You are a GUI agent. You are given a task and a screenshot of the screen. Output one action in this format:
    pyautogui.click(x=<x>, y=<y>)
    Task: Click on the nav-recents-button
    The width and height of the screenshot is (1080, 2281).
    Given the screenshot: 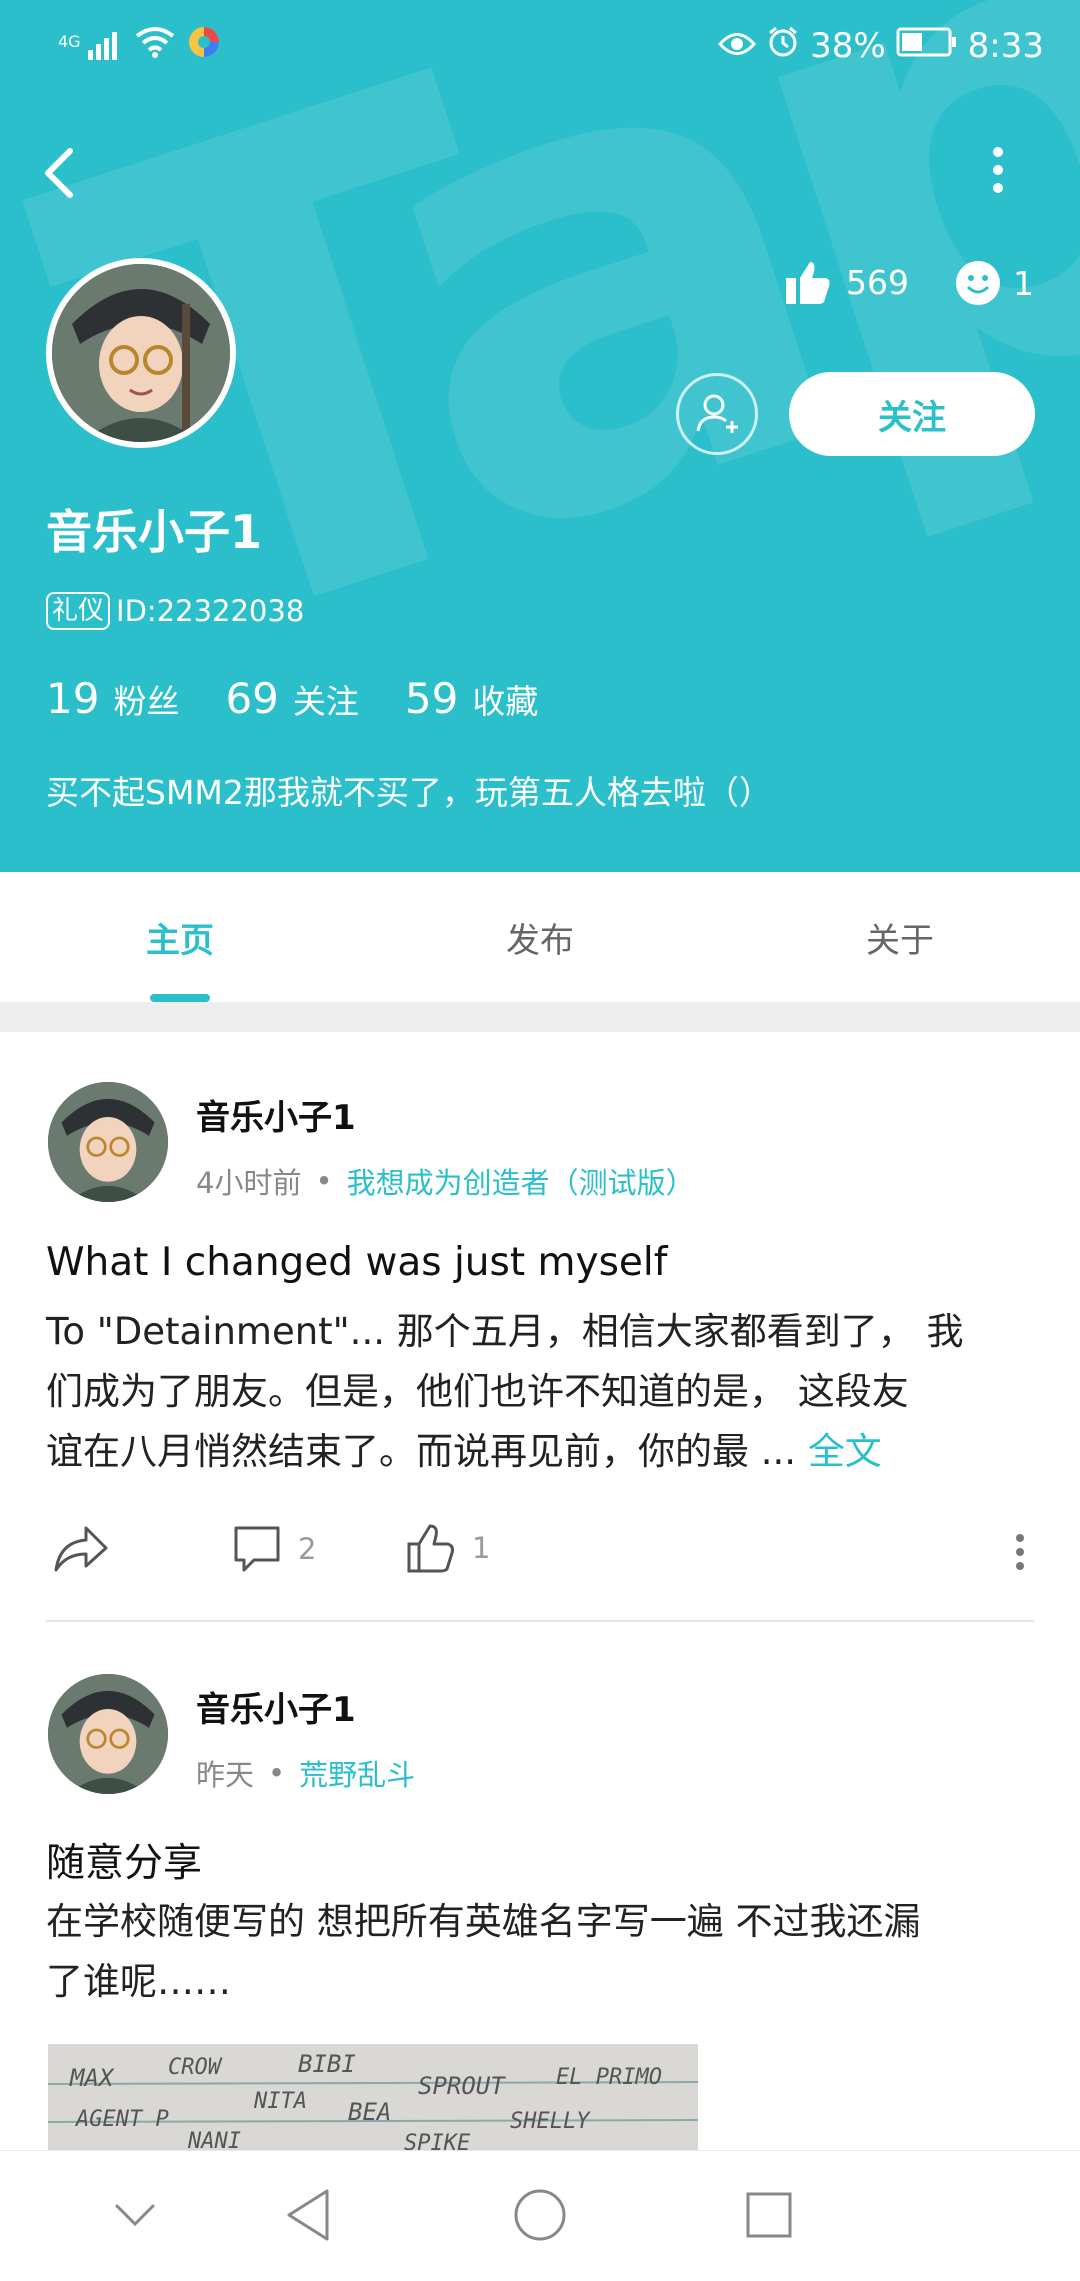 What is the action you would take?
    pyautogui.click(x=769, y=2215)
    